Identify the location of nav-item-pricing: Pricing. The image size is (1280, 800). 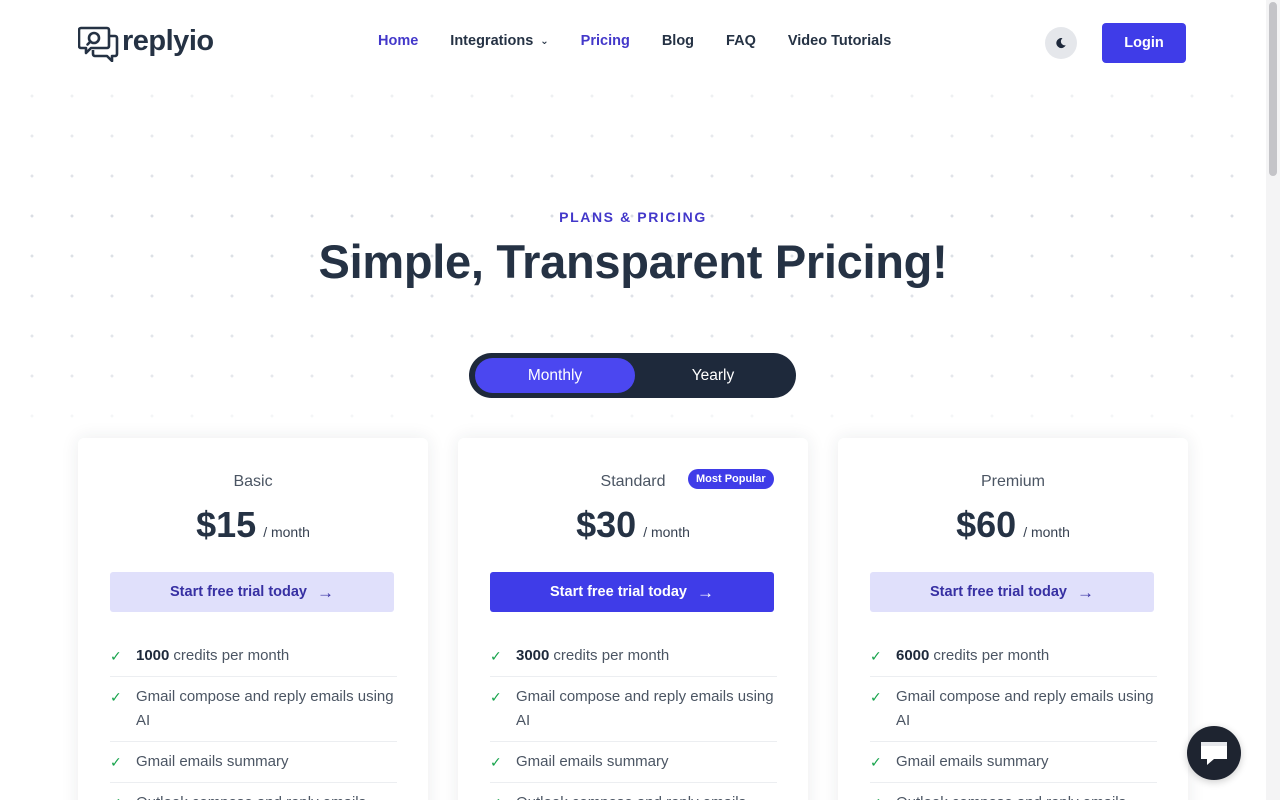
(605, 41).